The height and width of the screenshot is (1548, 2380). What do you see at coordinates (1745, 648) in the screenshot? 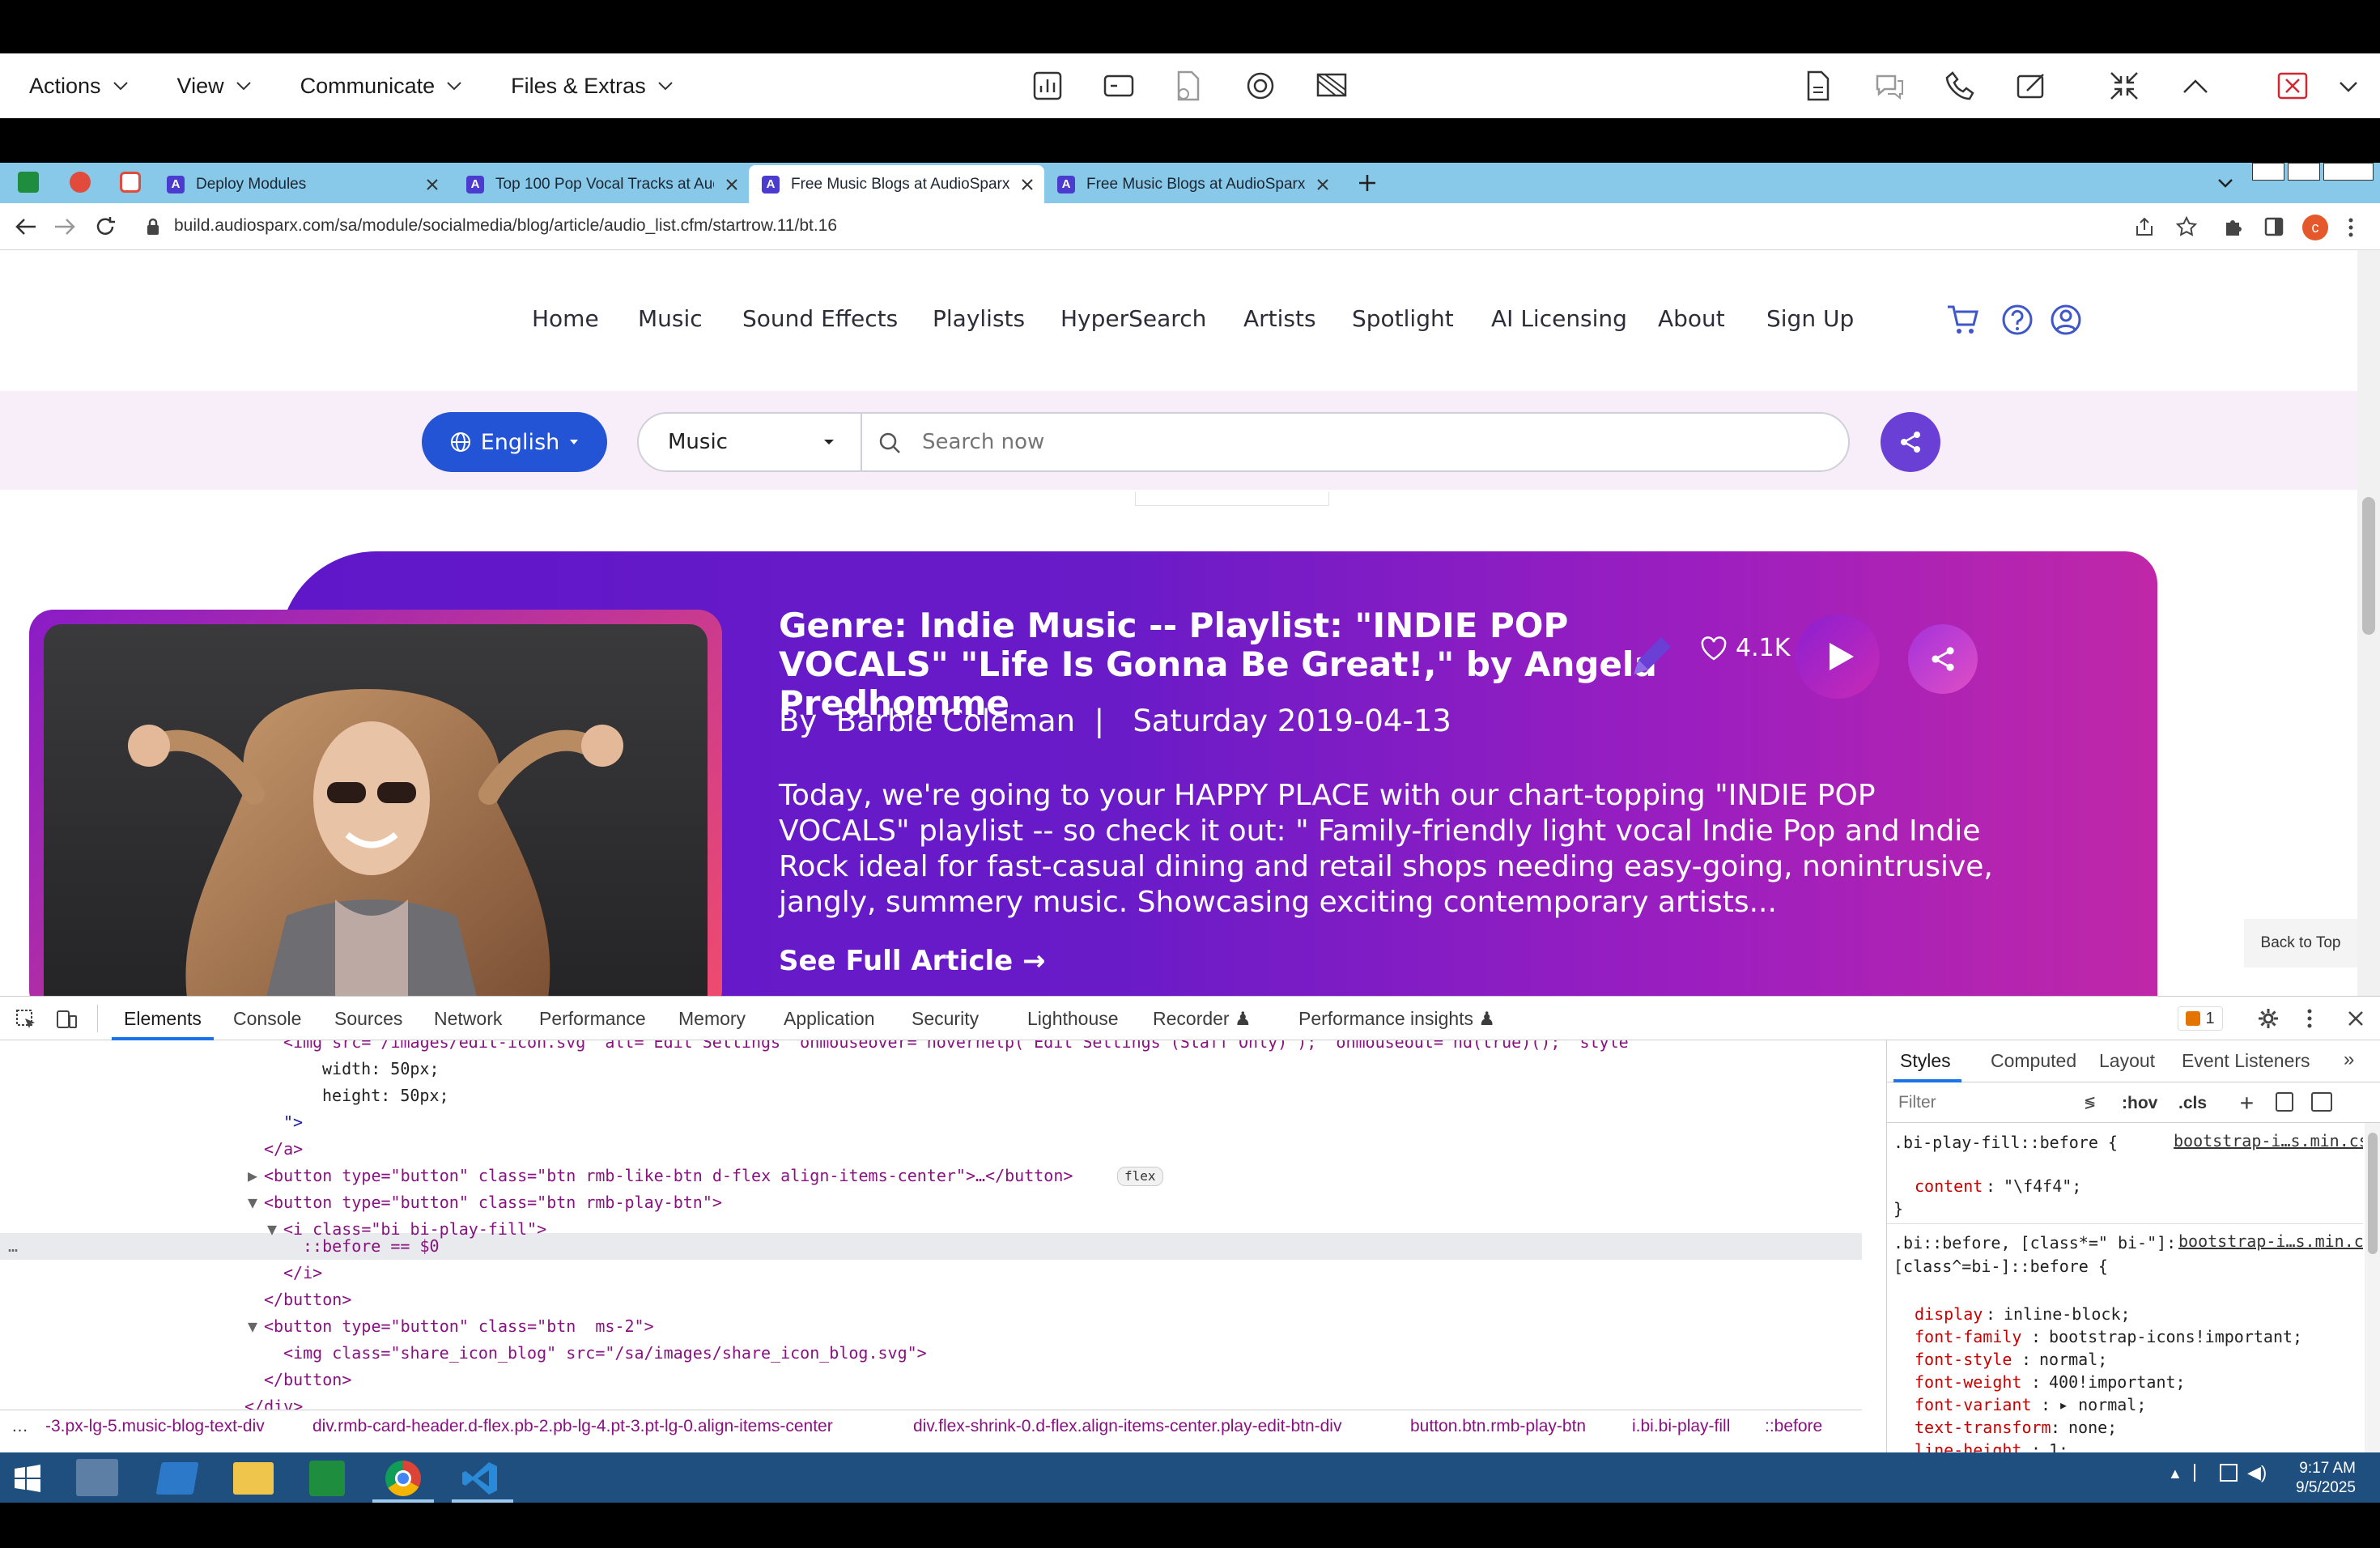
I see `like-button: 4.1K` at bounding box center [1745, 648].